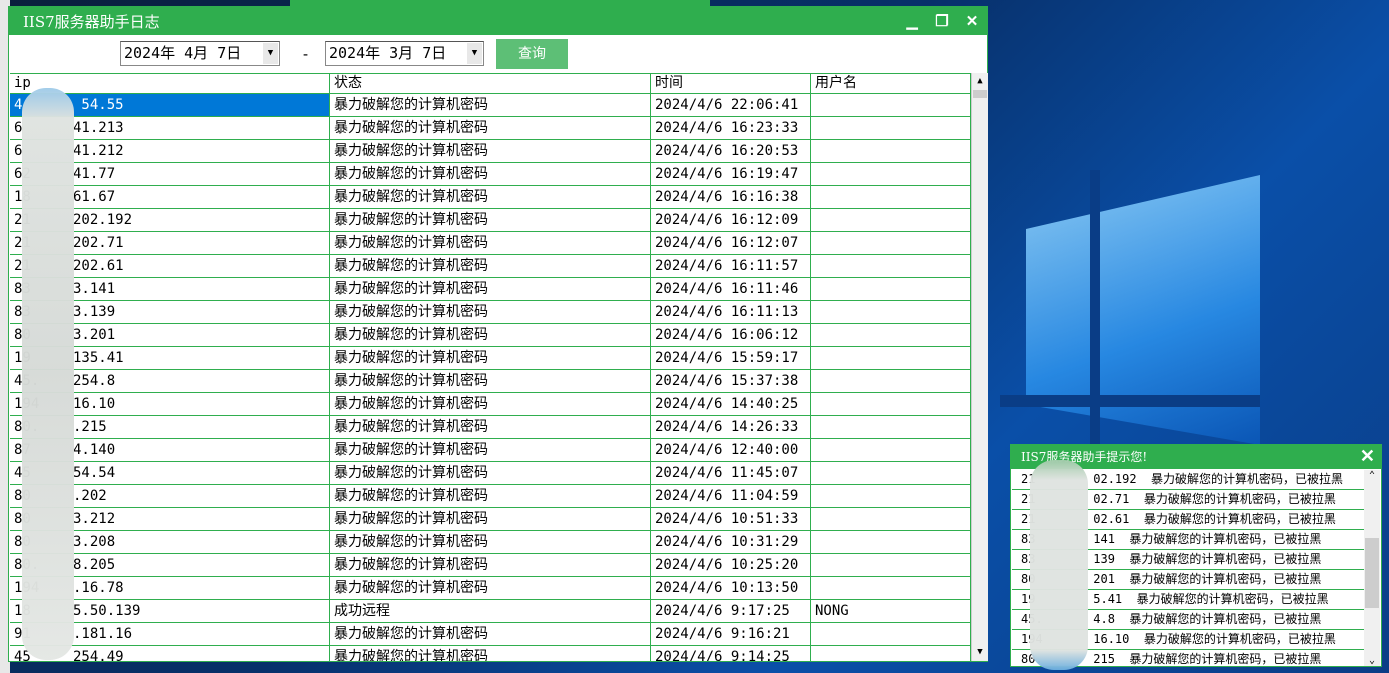 The width and height of the screenshot is (1389, 673). I want to click on time-cell: 2024/4/6 16:19:47, so click(731, 174).